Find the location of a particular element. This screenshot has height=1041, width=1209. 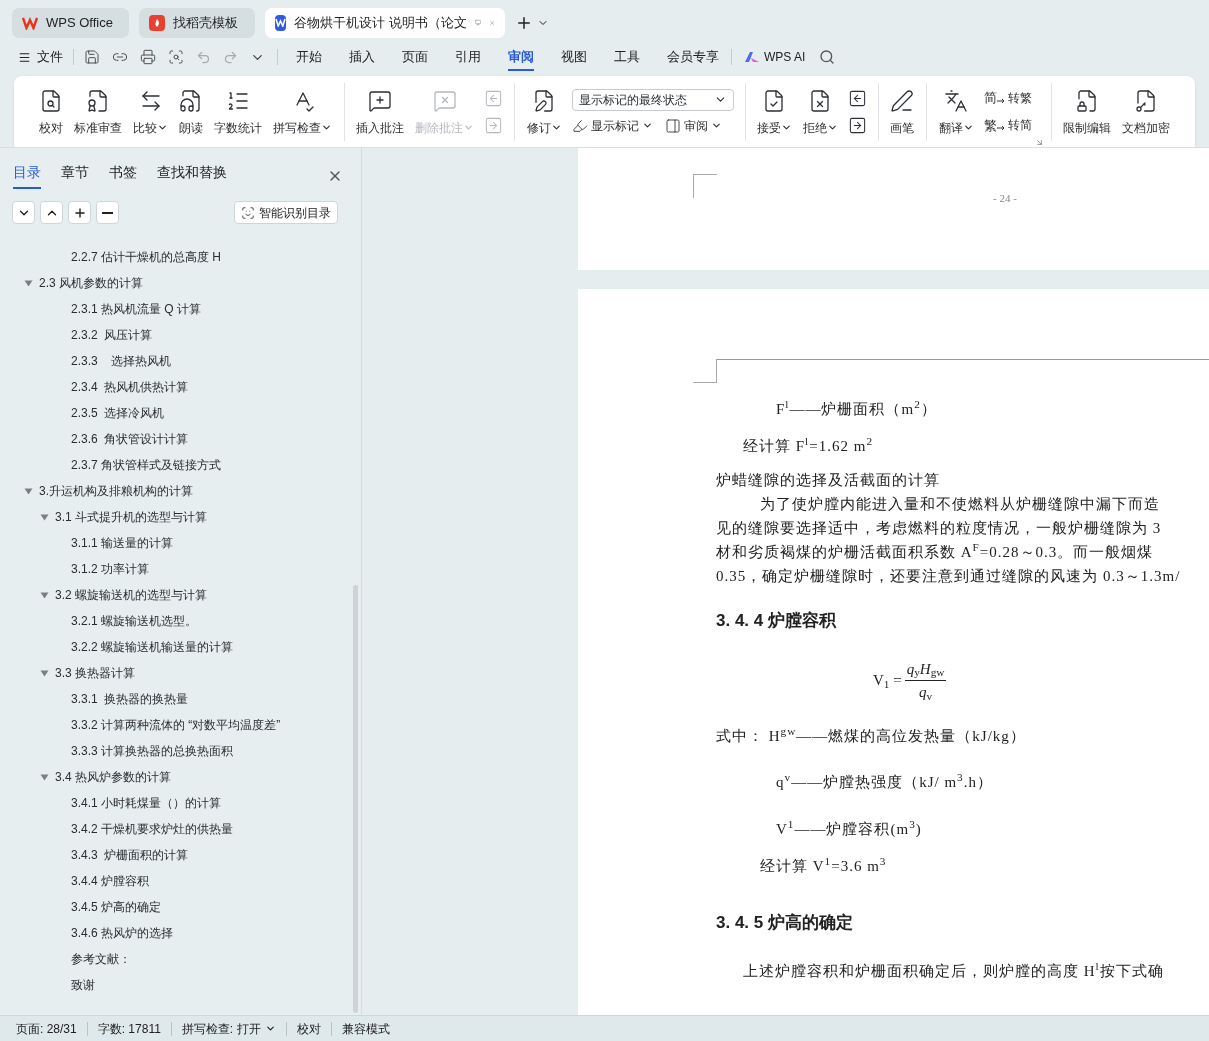

status-item: 页面: 28/31 is located at coordinates (46, 1028).